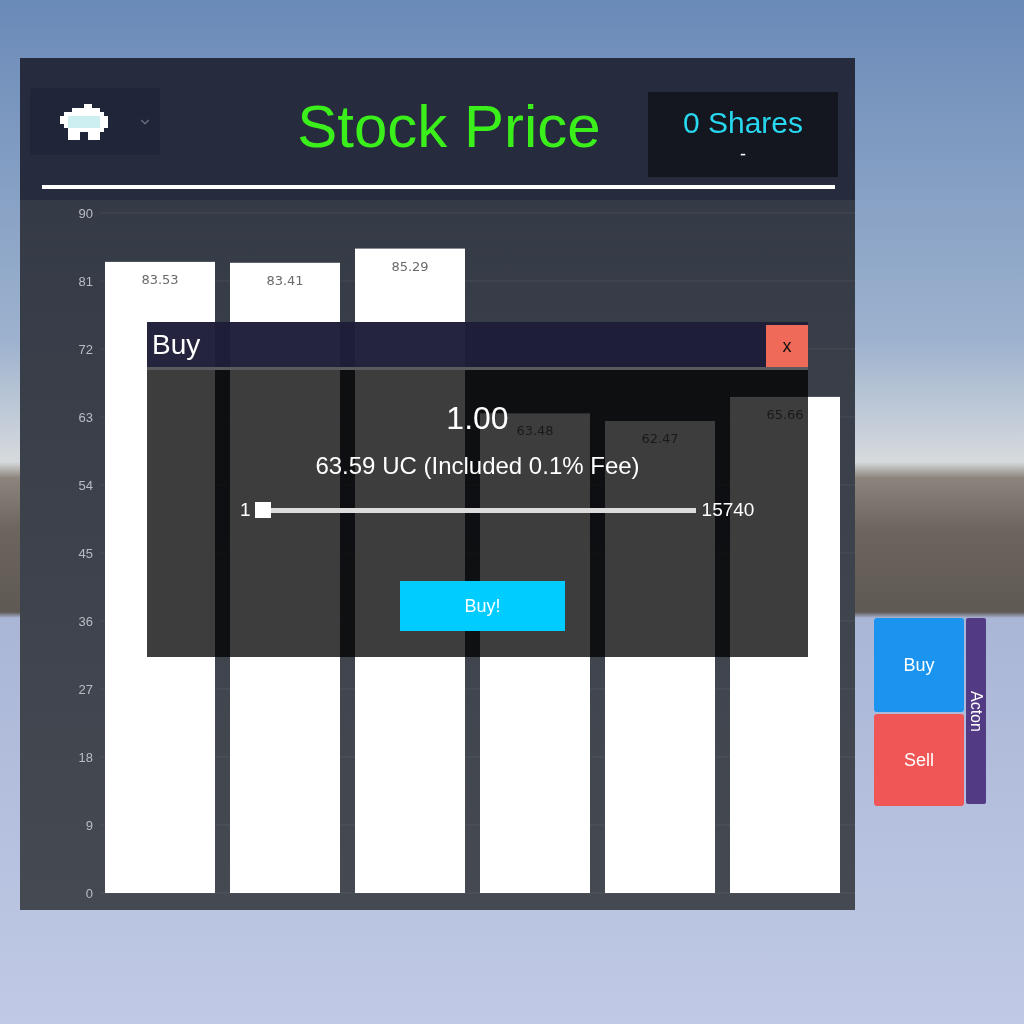 This screenshot has width=1024, height=1024. What do you see at coordinates (85, 757) in the screenshot?
I see `y-axis-label: 18` at bounding box center [85, 757].